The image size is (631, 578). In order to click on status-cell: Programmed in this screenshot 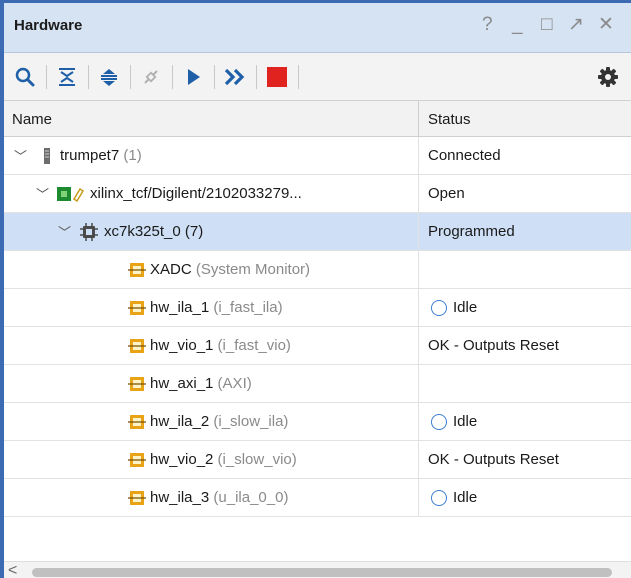, I will do `click(471, 231)`.